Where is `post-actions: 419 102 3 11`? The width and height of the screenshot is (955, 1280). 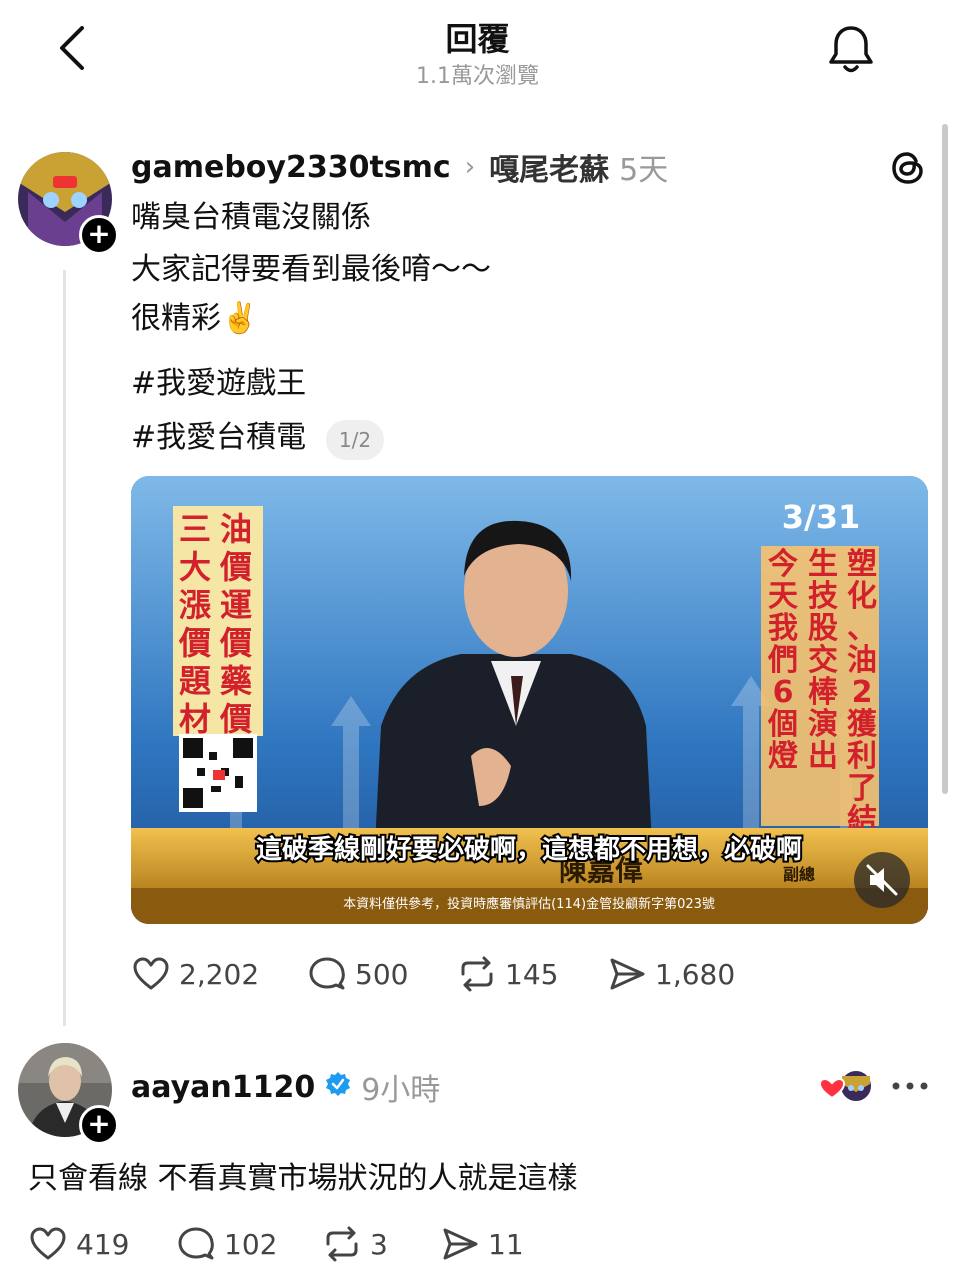 post-actions: 419 102 3 11 is located at coordinates (276, 1244).